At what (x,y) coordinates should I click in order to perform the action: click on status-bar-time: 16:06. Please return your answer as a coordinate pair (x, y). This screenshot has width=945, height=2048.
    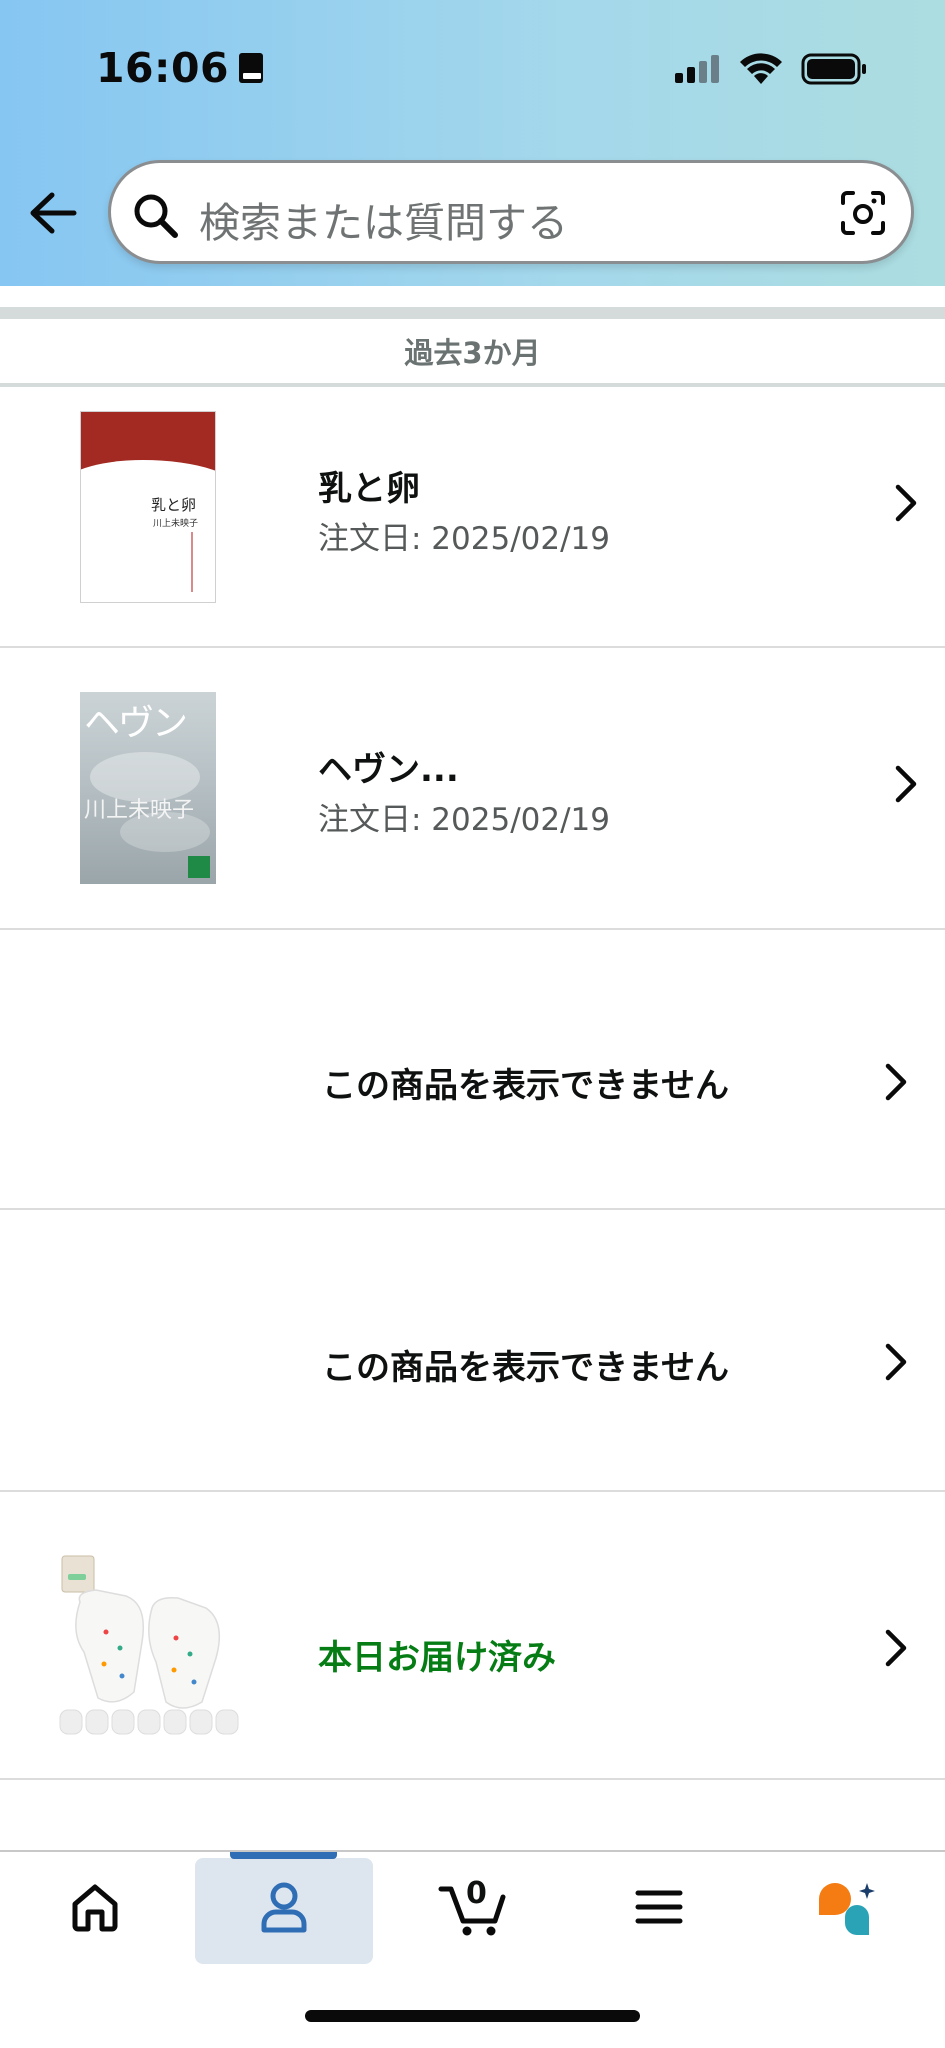
    Looking at the image, I should click on (180, 68).